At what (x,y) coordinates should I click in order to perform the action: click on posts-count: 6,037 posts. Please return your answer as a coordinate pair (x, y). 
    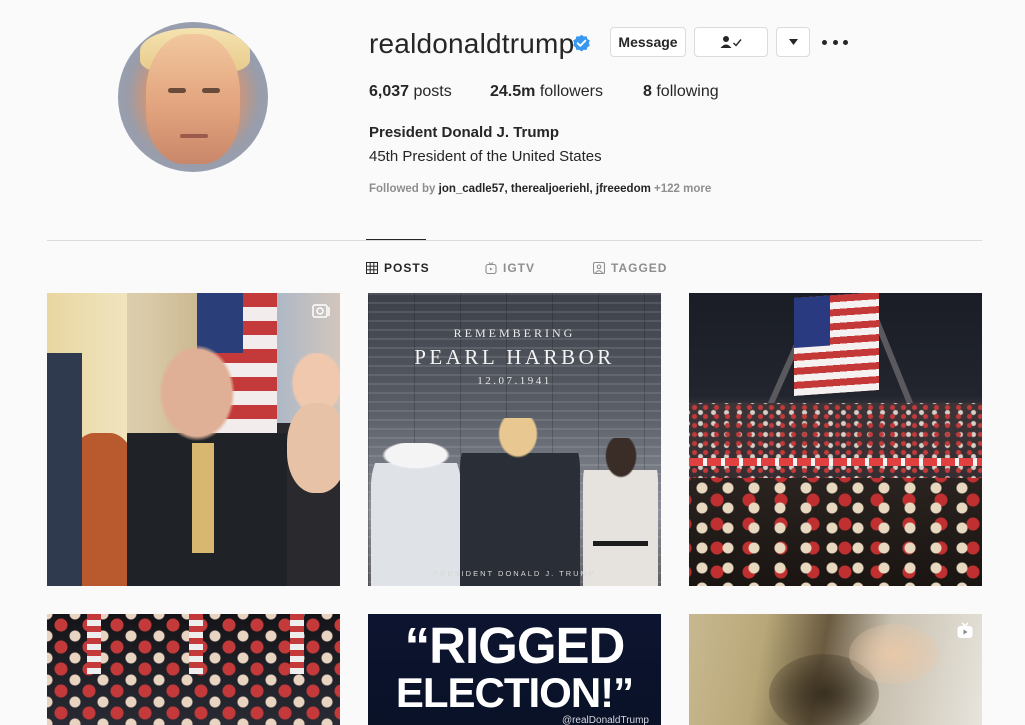
    Looking at the image, I should click on (410, 92).